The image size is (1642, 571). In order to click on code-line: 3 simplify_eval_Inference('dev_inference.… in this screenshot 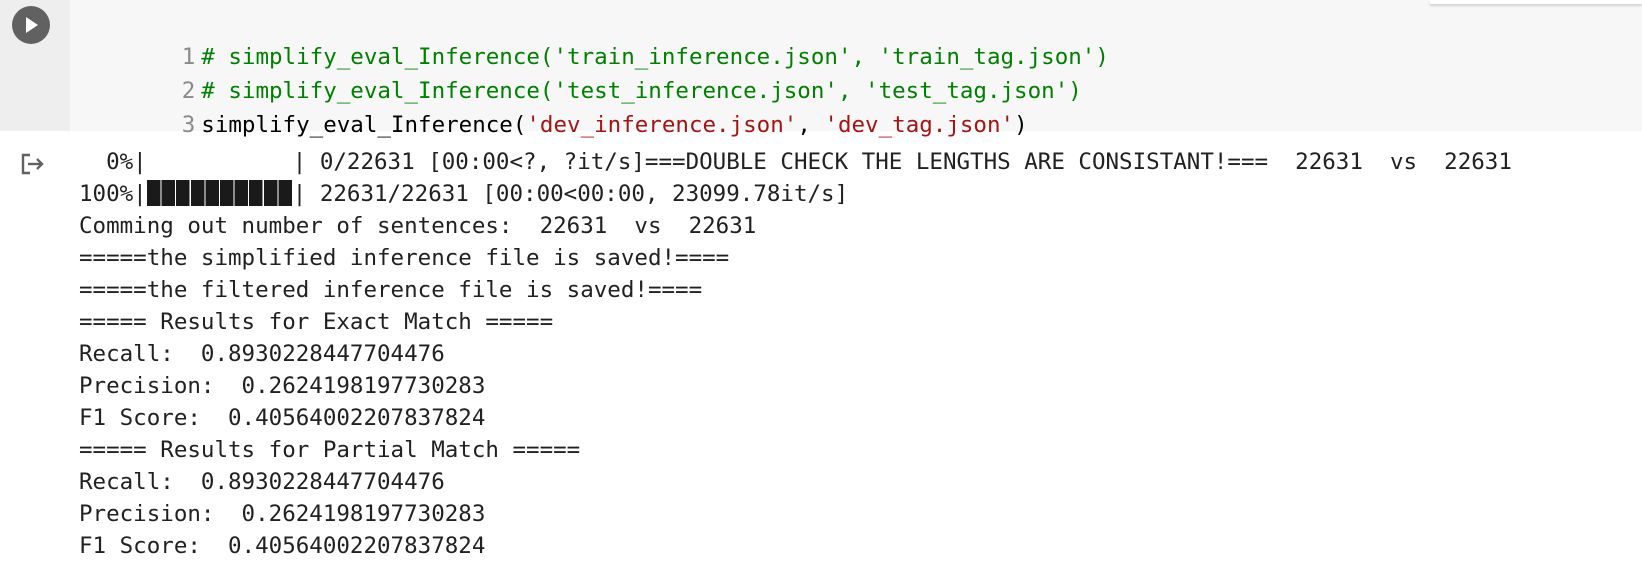, I will do `click(549, 106)`.